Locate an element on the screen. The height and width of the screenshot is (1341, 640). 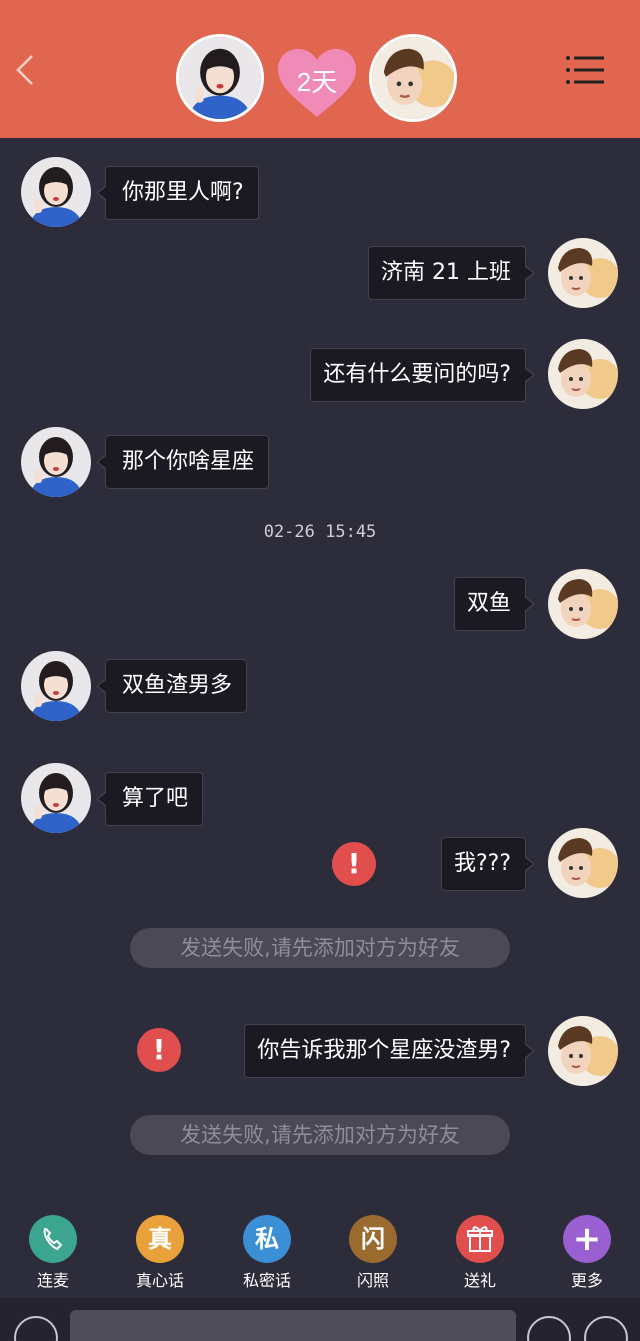
message-bubble: 双鱼 is located at coordinates (494, 604).